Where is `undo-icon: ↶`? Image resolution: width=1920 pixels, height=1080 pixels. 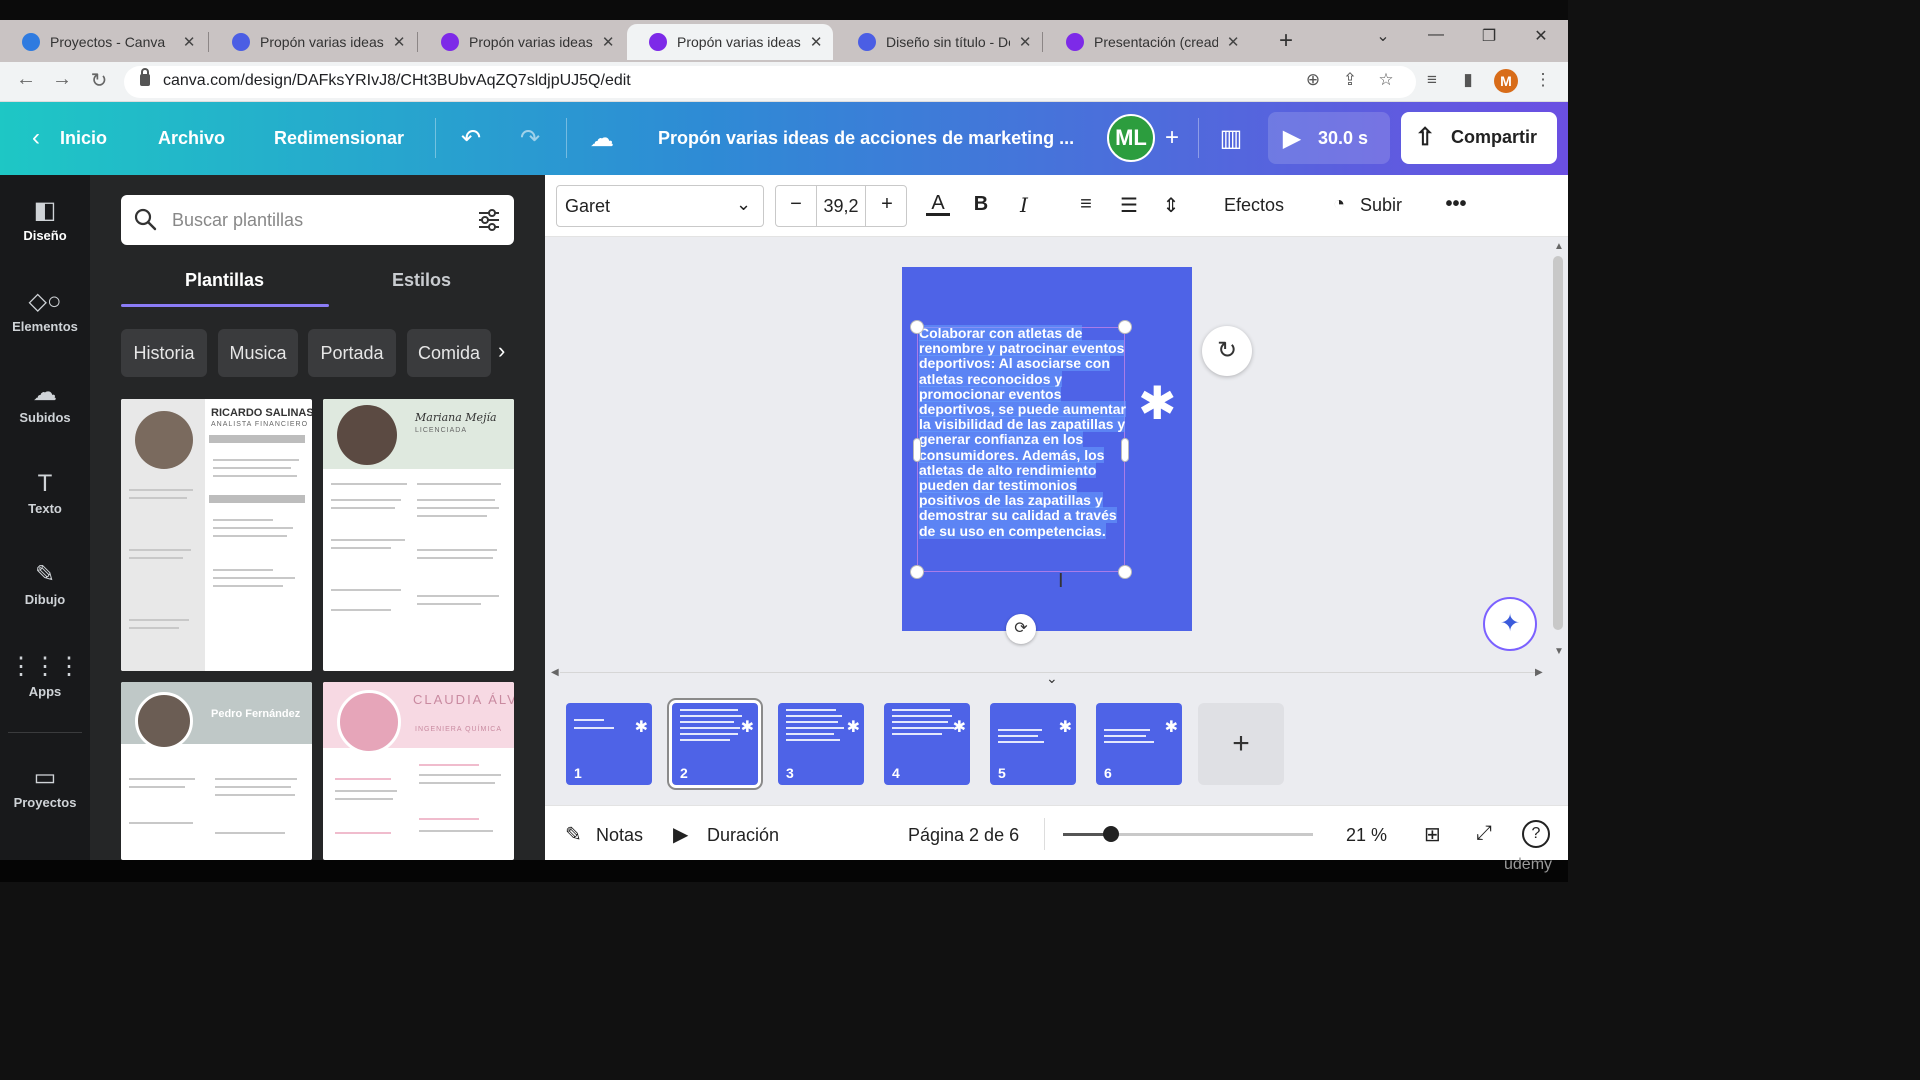
undo-icon: ↶ is located at coordinates (471, 138).